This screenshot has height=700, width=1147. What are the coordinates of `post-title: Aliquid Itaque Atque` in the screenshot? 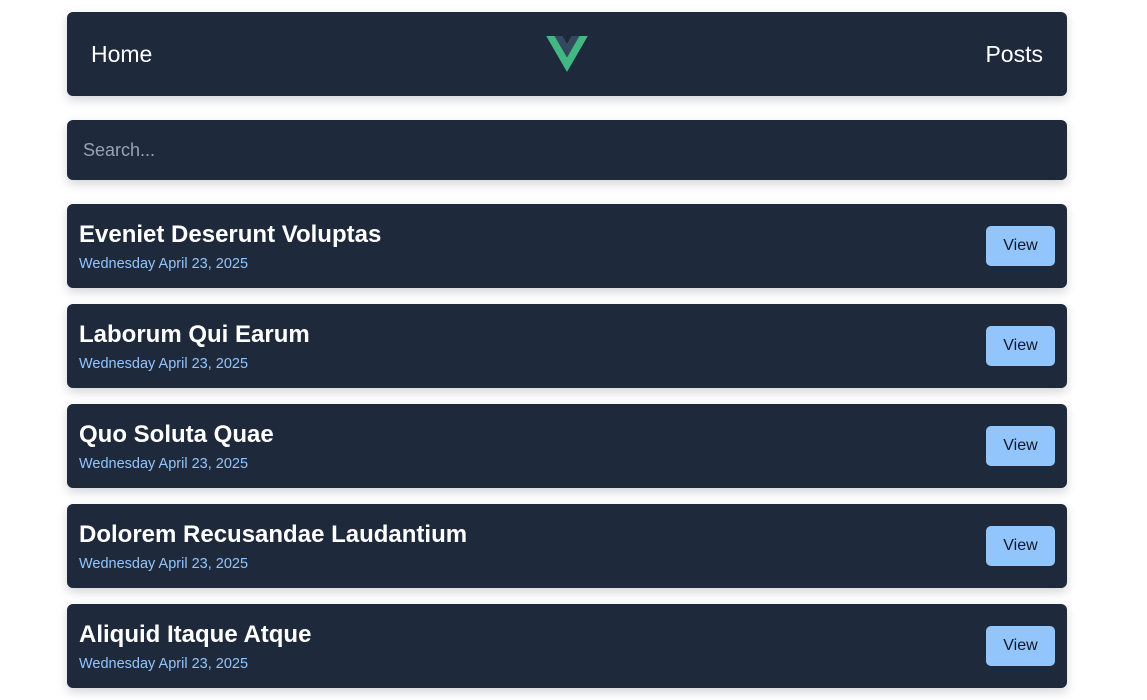 It's located at (195, 634).